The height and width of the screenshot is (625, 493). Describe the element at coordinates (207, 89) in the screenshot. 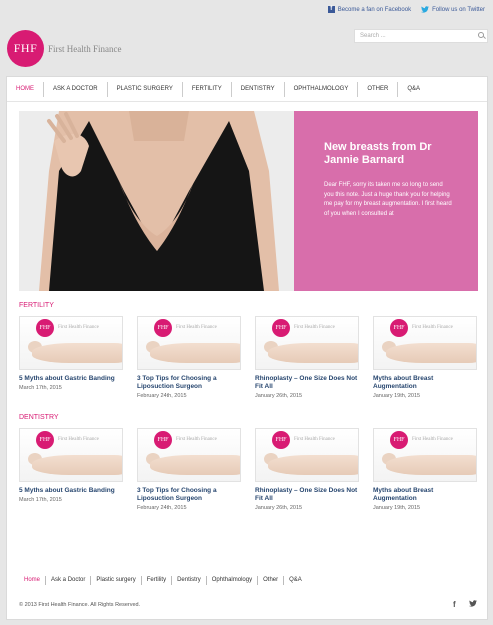

I see `nav-item-fertility: FERTILITY` at that location.